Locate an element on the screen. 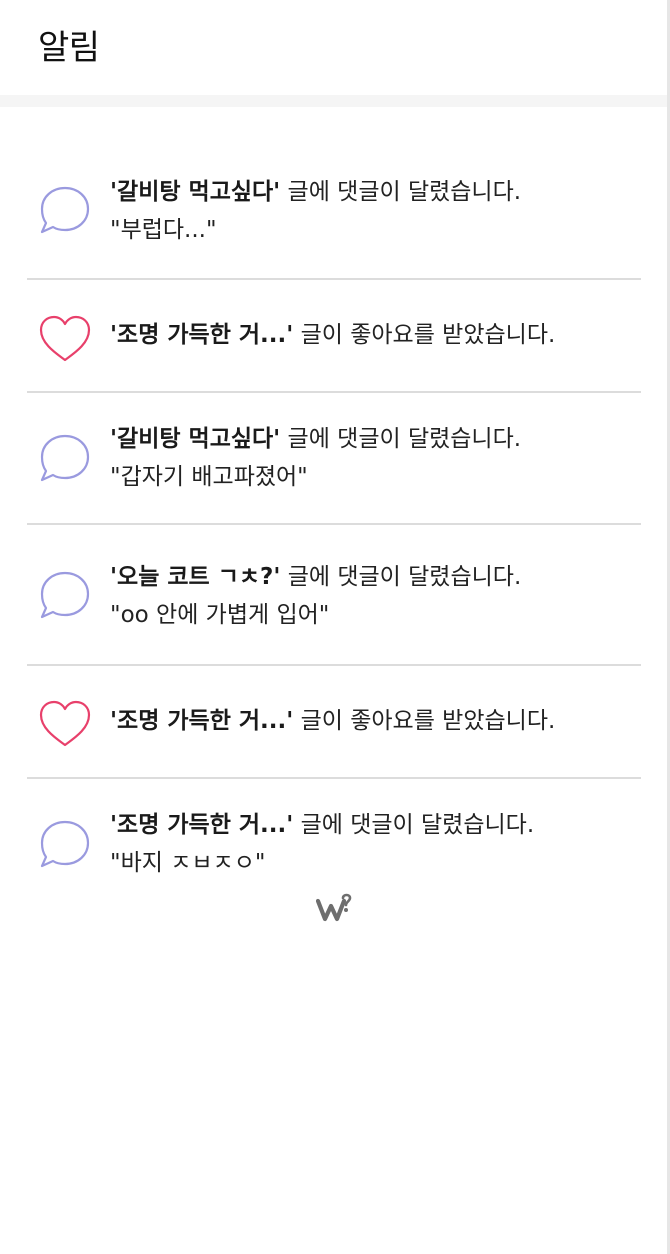 The height and width of the screenshot is (1254, 670). comment-quote: "oo 안에 가볍게 입어" is located at coordinates (220, 615).